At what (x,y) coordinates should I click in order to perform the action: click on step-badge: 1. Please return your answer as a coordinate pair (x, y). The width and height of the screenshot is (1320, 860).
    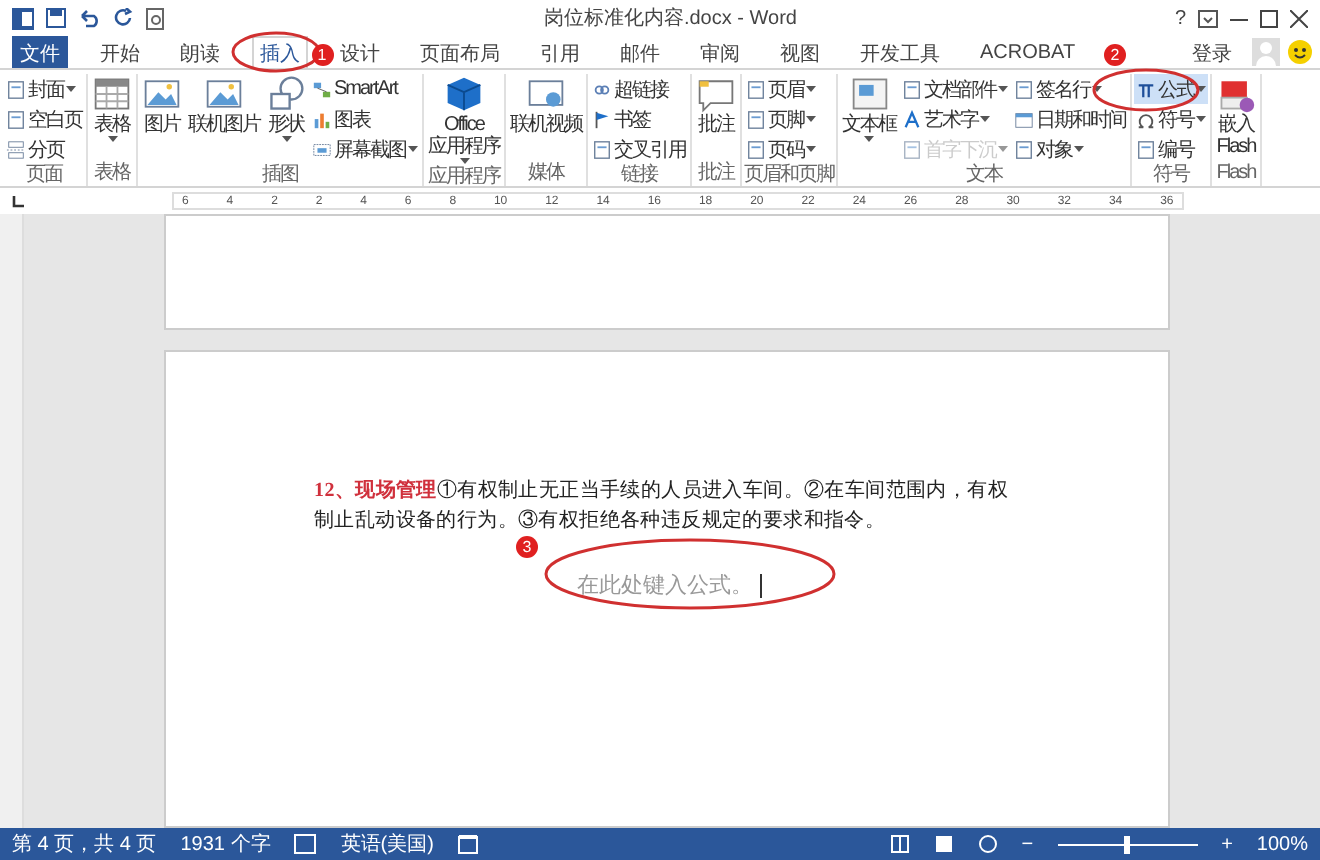
    Looking at the image, I should click on (322, 55).